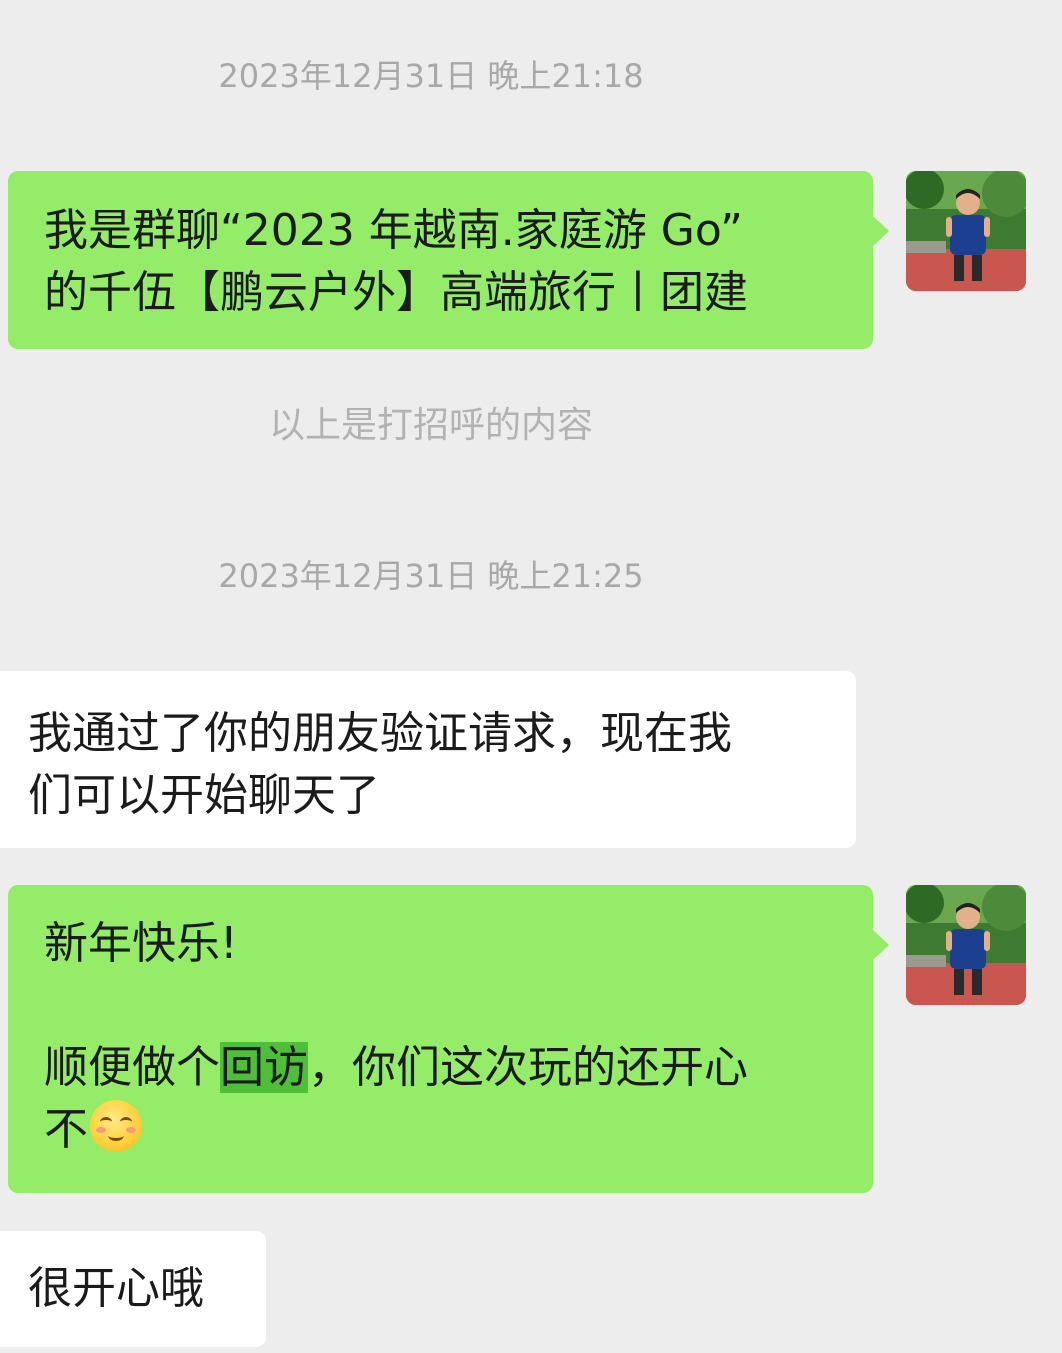 Image resolution: width=1062 pixels, height=1353 pixels. Describe the element at coordinates (458, 1130) in the screenshot. I see `message-text: 不` at that location.